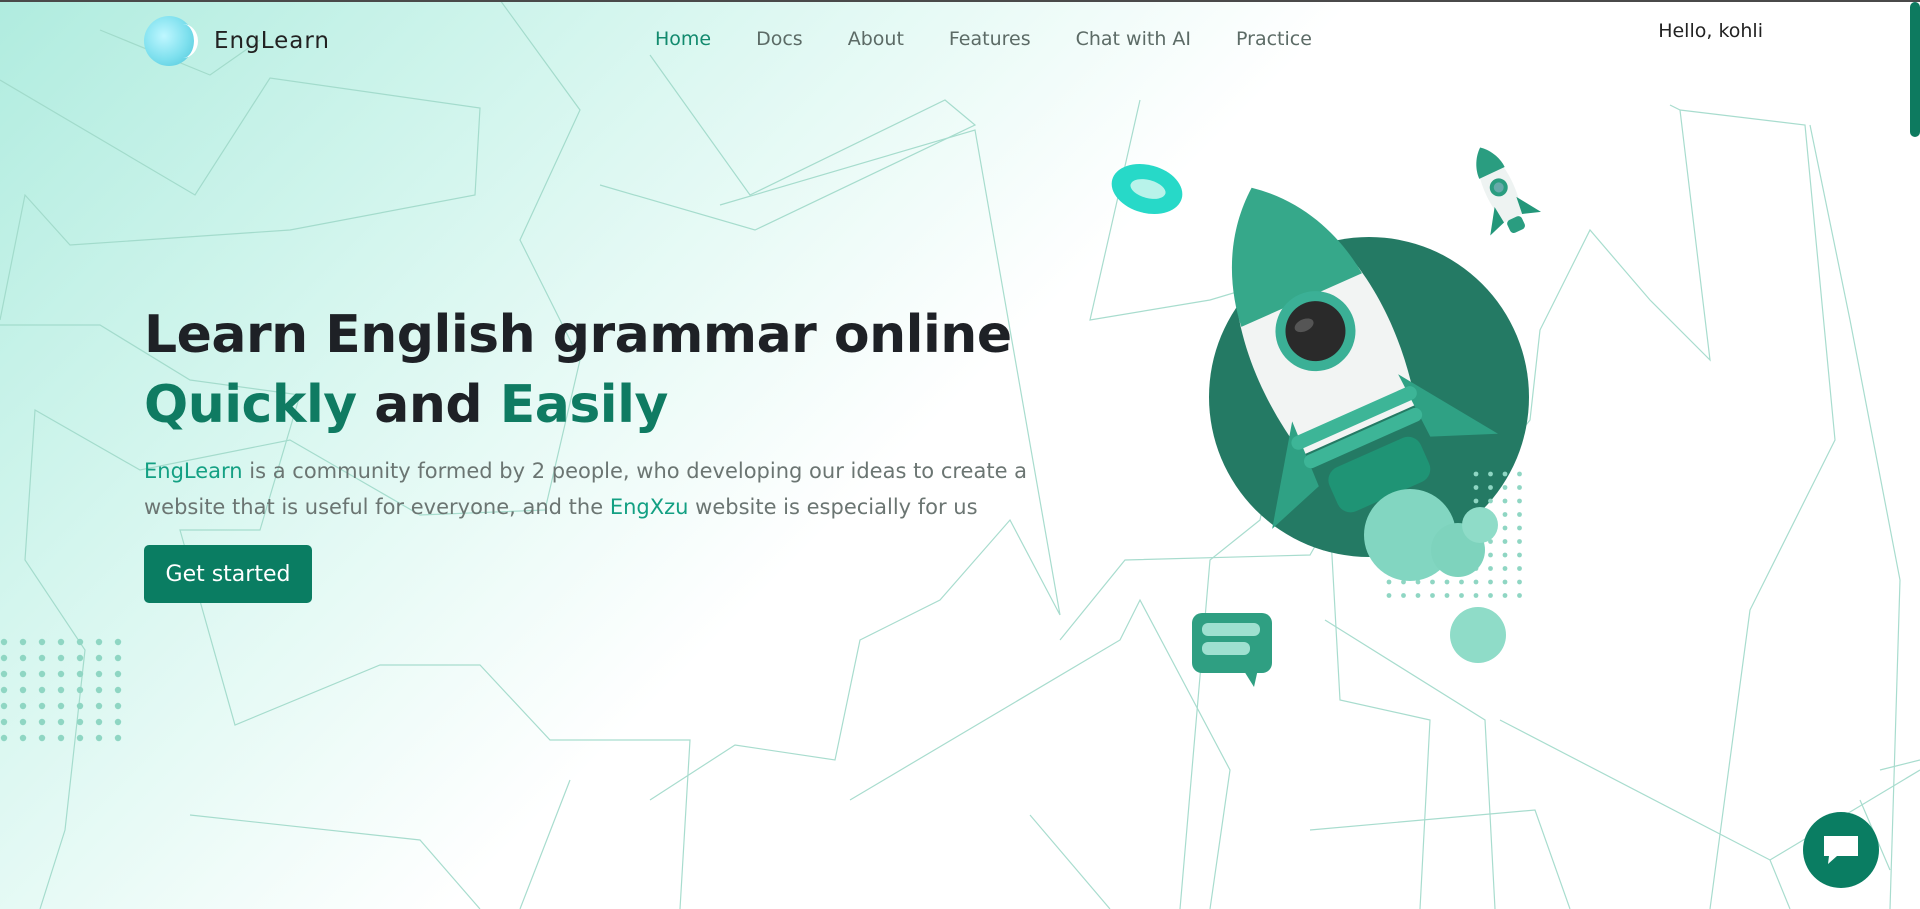 The width and height of the screenshot is (1920, 909). What do you see at coordinates (250, 405) in the screenshot?
I see `hero-title-quickly: Quickly` at bounding box center [250, 405].